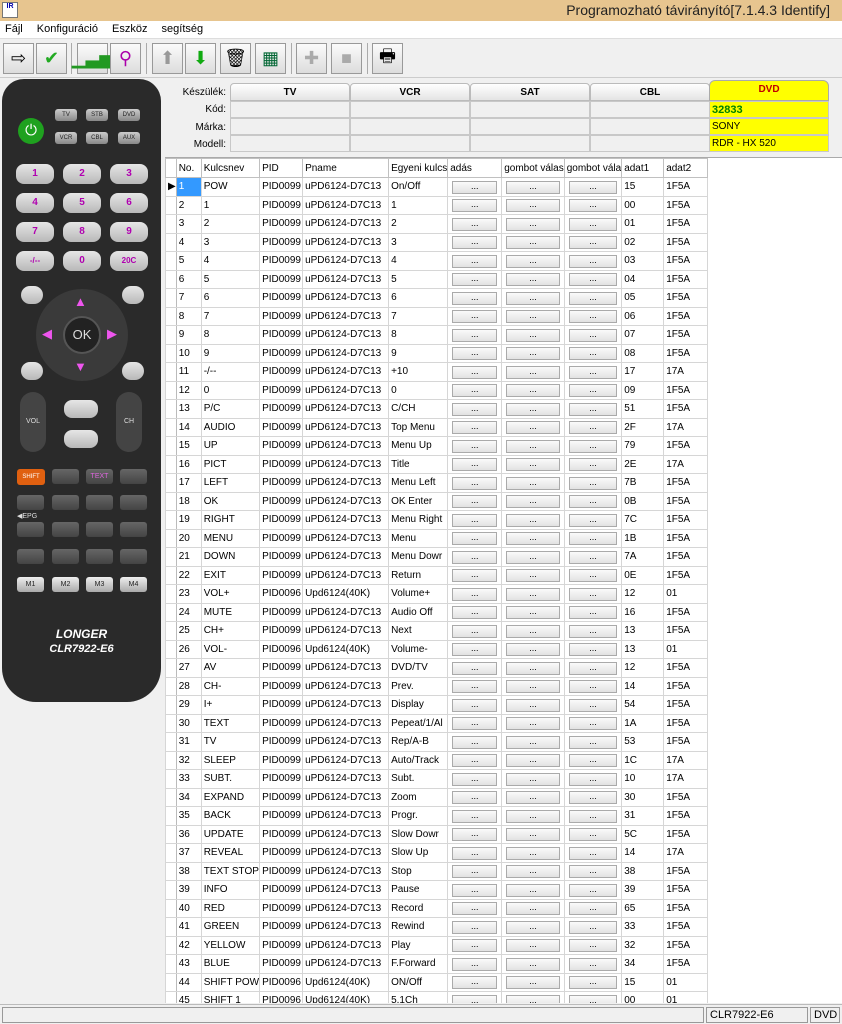 The width and height of the screenshot is (842, 1024). What do you see at coordinates (188, 168) in the screenshot?
I see `col-no: No.` at bounding box center [188, 168].